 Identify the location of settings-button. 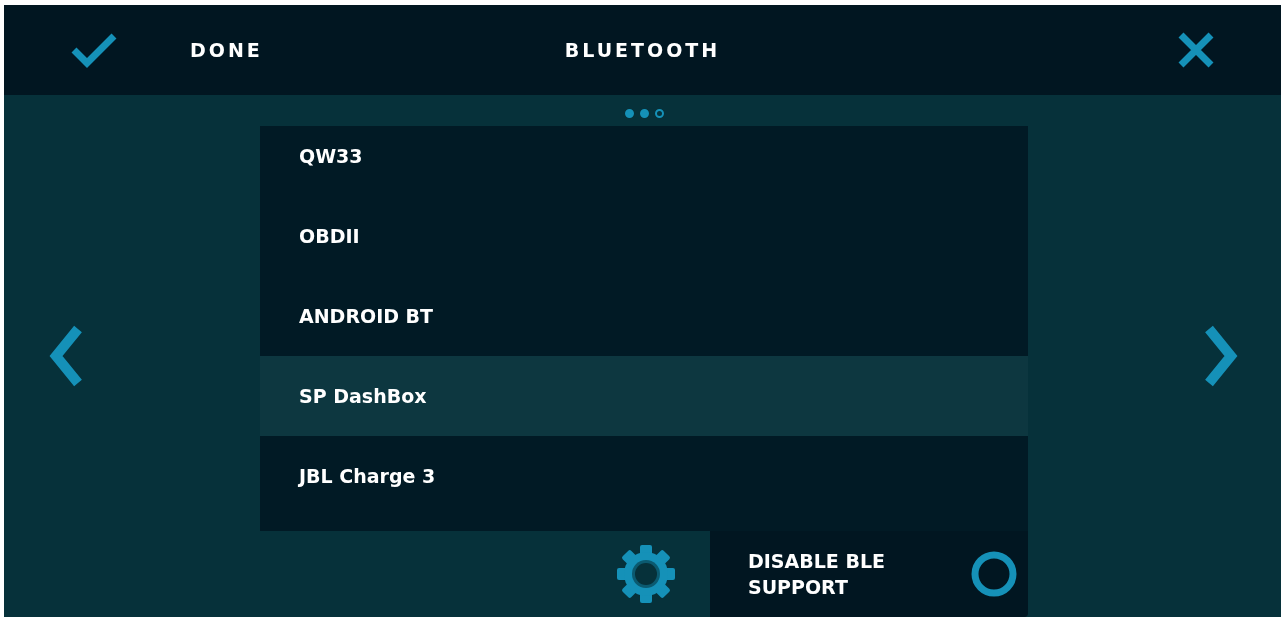
(646, 574).